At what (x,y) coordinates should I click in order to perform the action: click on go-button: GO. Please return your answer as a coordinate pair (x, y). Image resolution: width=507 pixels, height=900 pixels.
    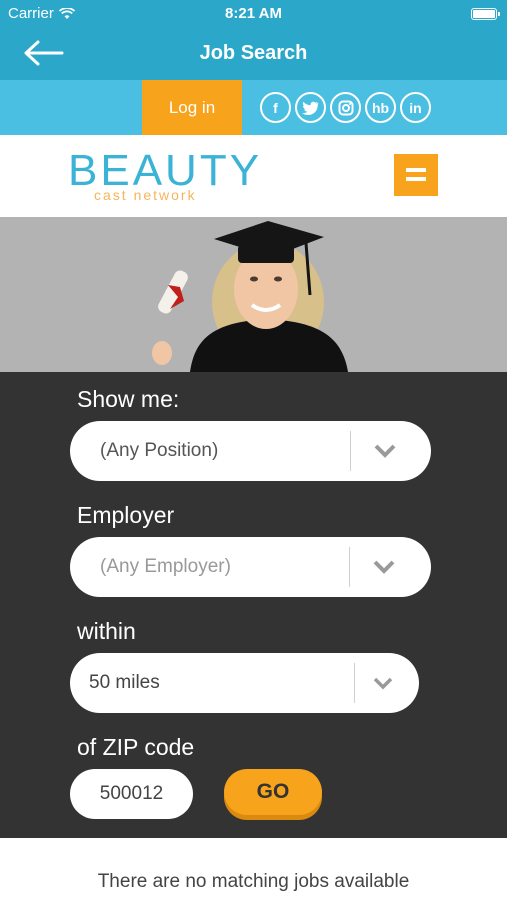
    Looking at the image, I should click on (273, 792).